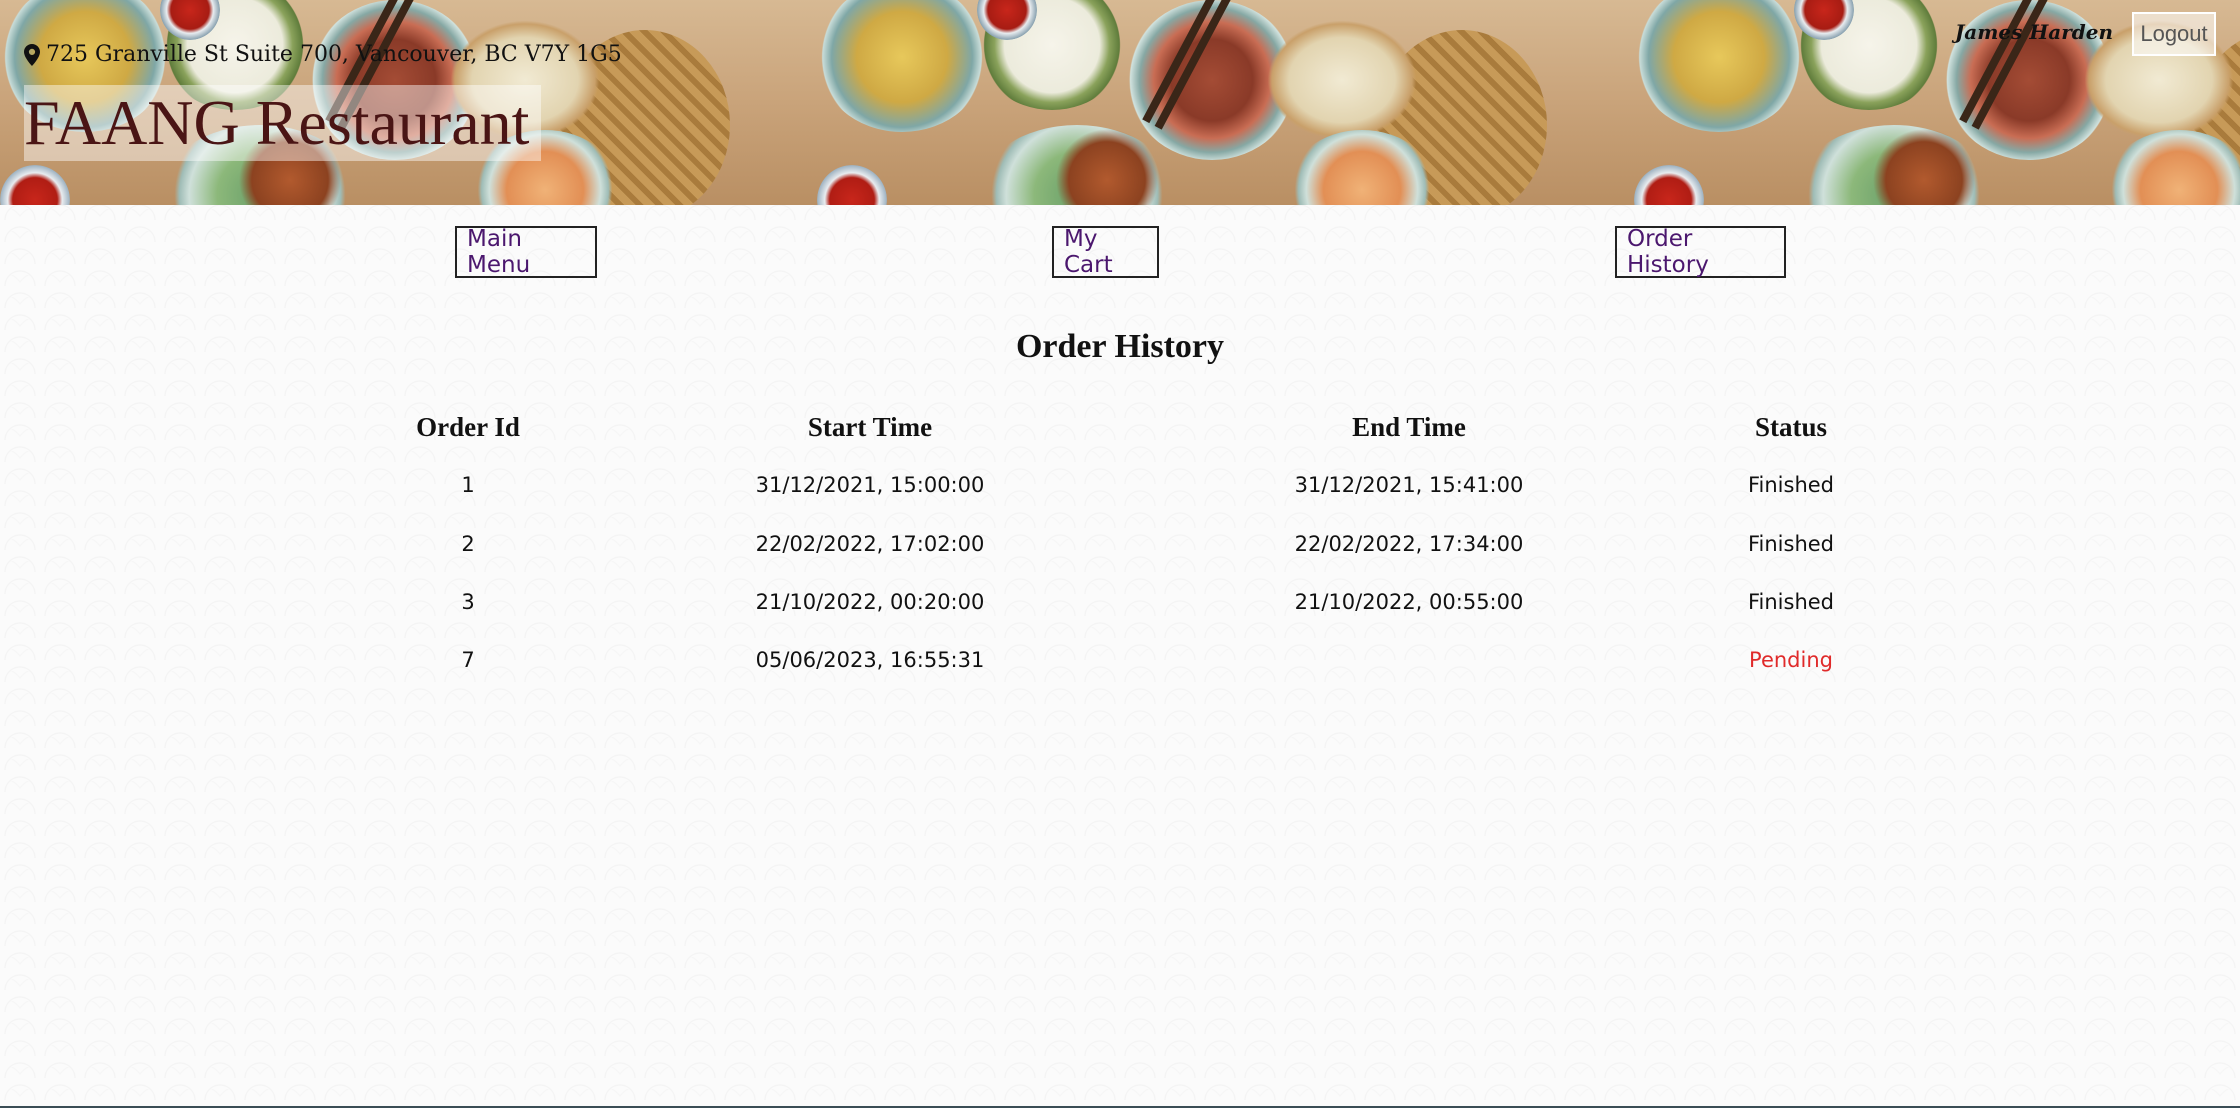  I want to click on column-header-start-time: Start Time, so click(870, 427).